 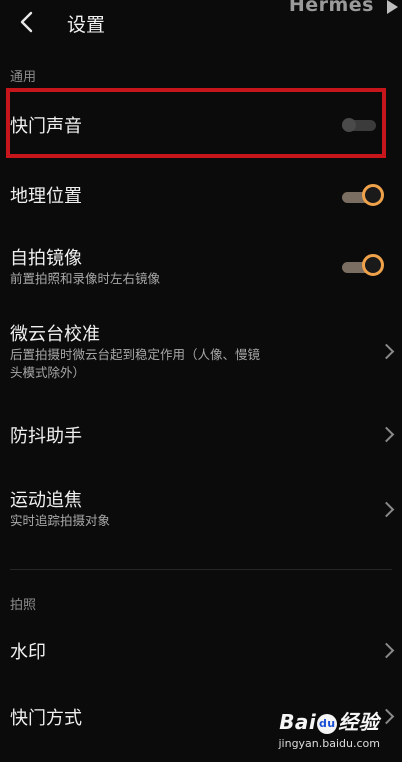 What do you see at coordinates (46, 436) in the screenshot?
I see `setting-title: 防抖助手` at bounding box center [46, 436].